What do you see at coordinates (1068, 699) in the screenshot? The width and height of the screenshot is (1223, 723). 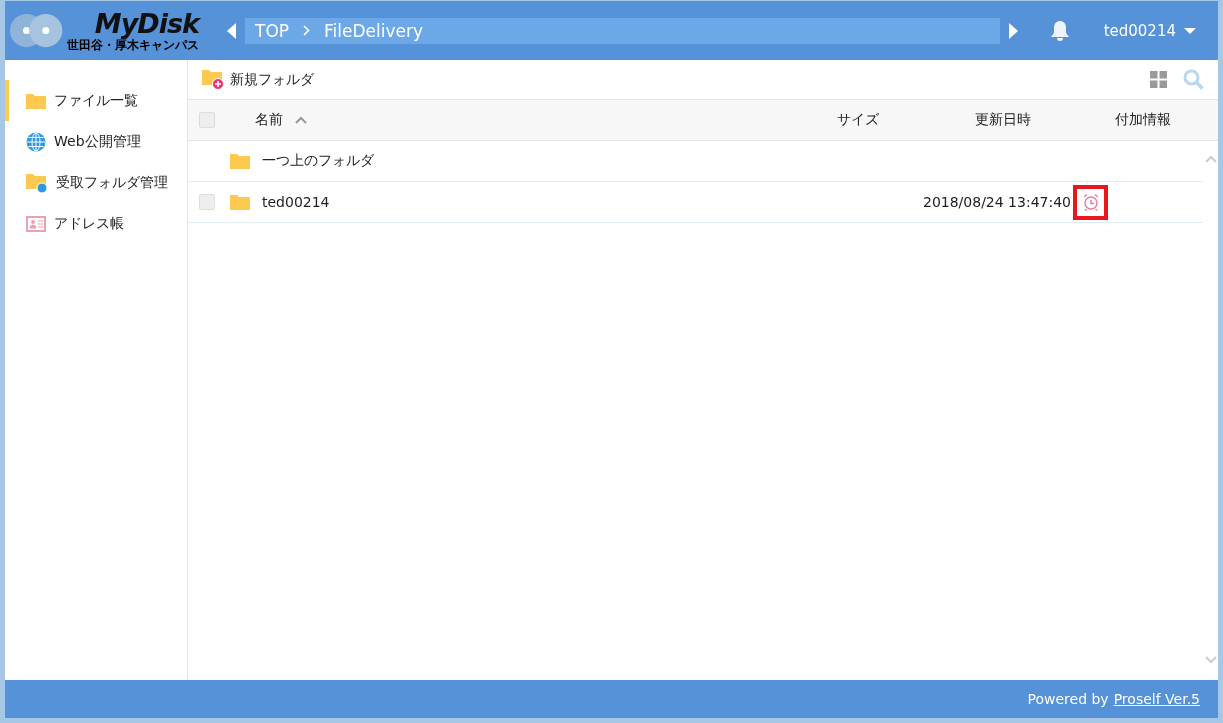 I see `powered-by-text: Powered by` at bounding box center [1068, 699].